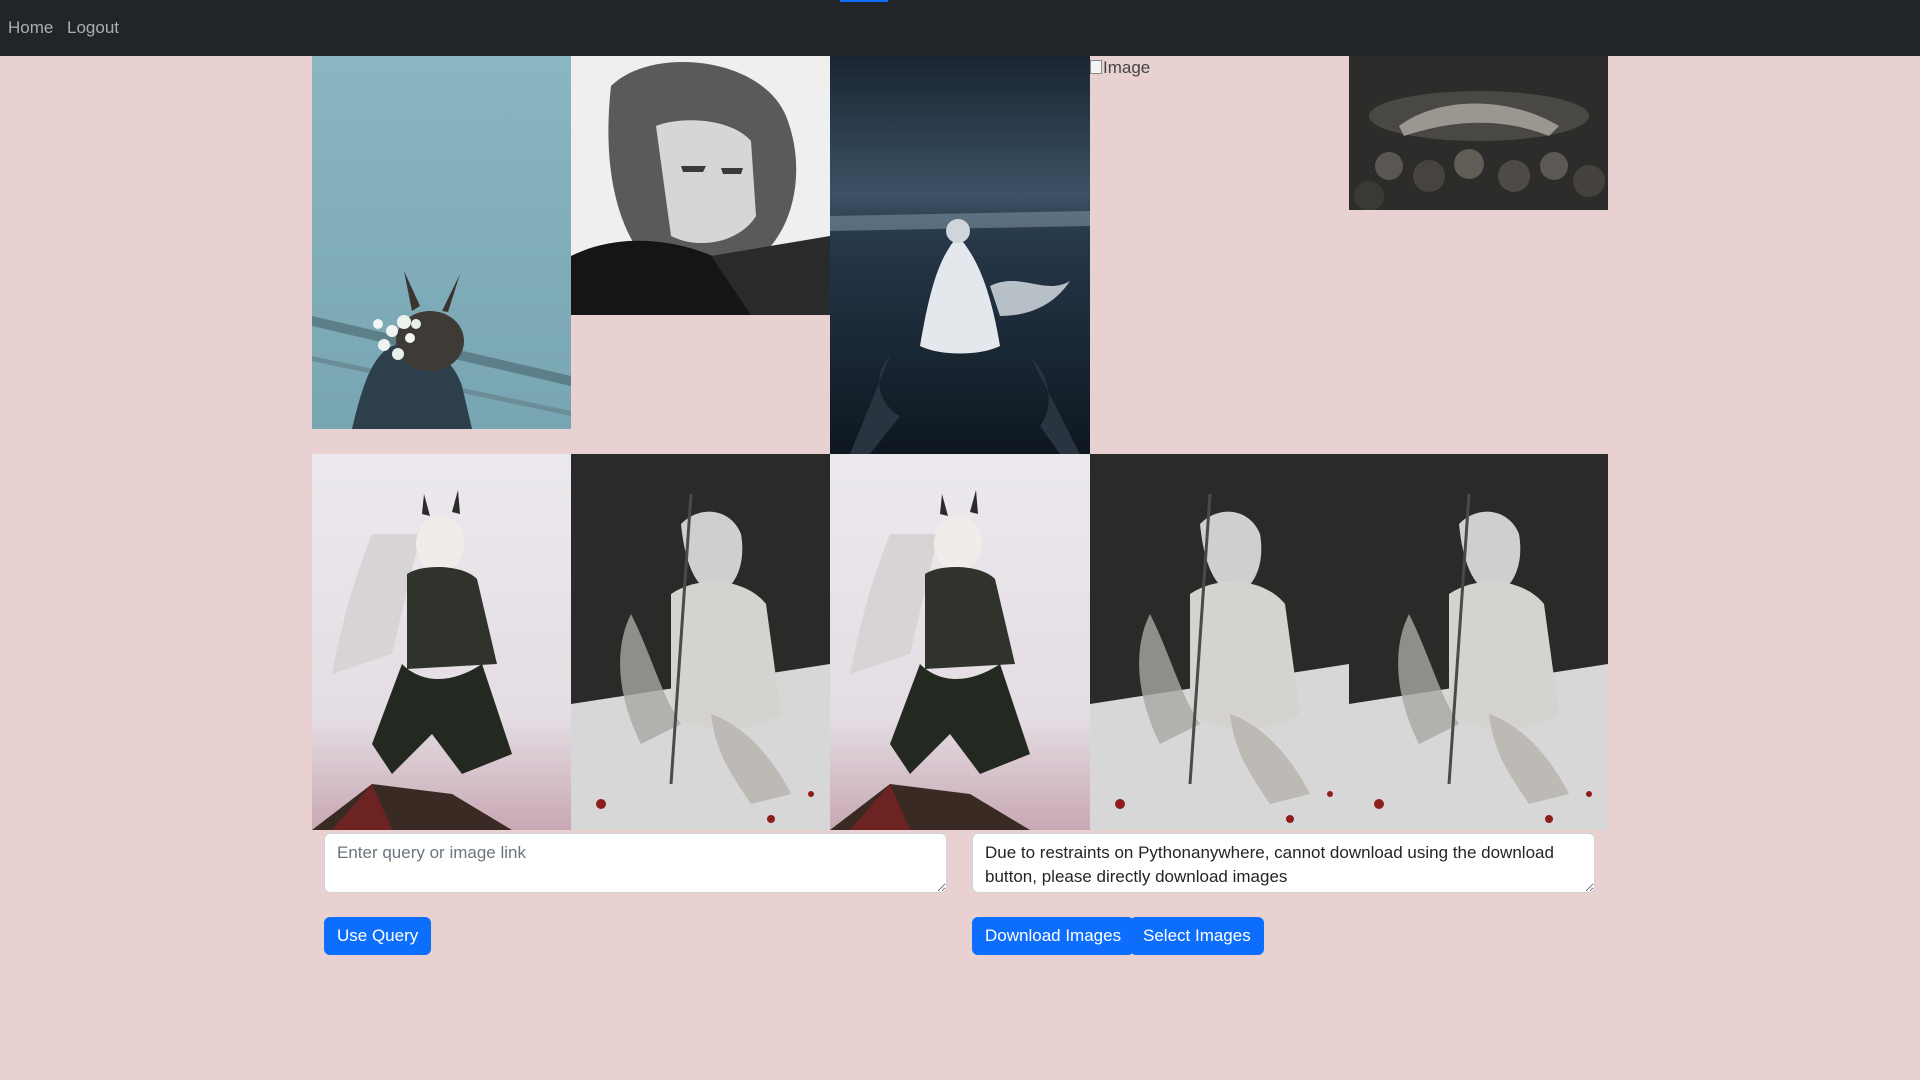  Describe the element at coordinates (864, 1) in the screenshot. I see `nav-active-indicator` at that location.